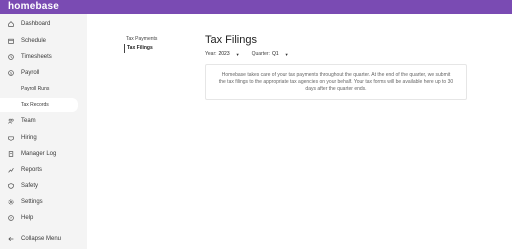 This screenshot has width=512, height=249. I want to click on year-label: Year:, so click(211, 54).